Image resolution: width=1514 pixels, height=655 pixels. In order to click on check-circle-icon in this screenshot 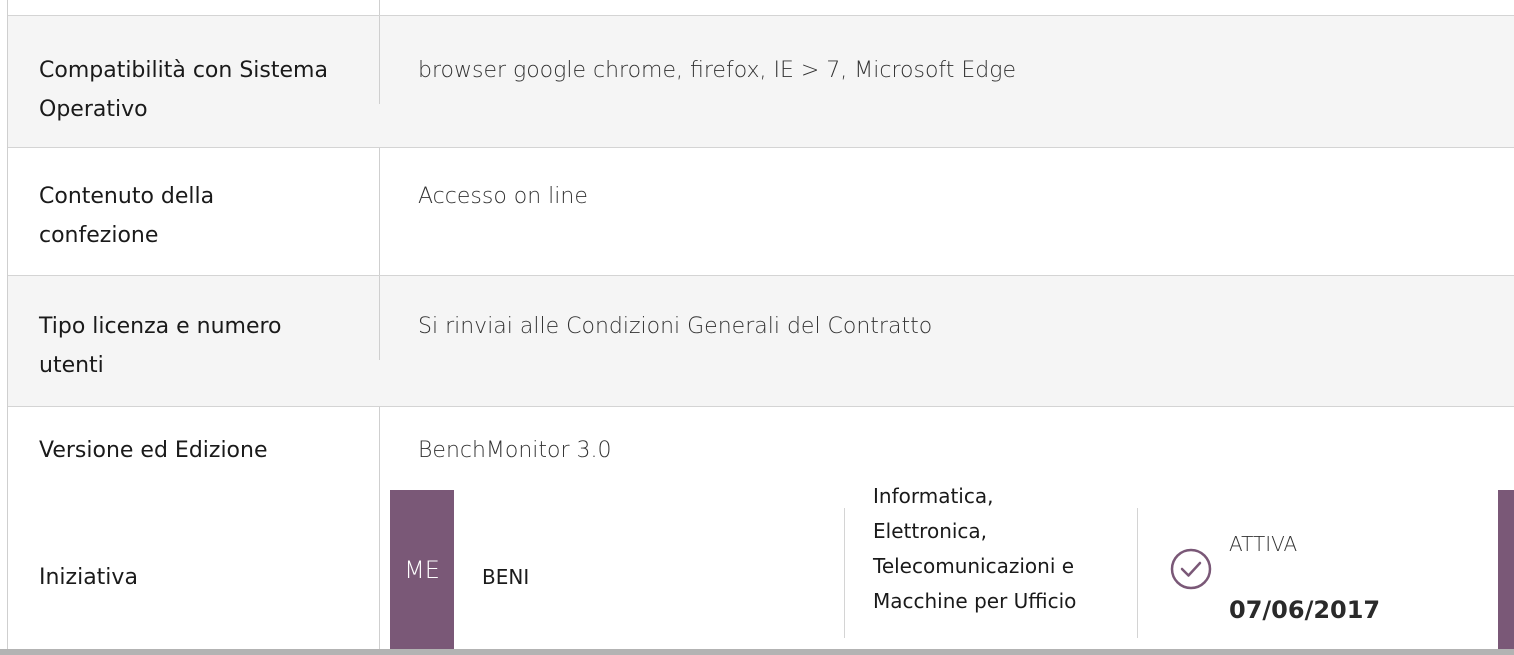, I will do `click(1191, 569)`.